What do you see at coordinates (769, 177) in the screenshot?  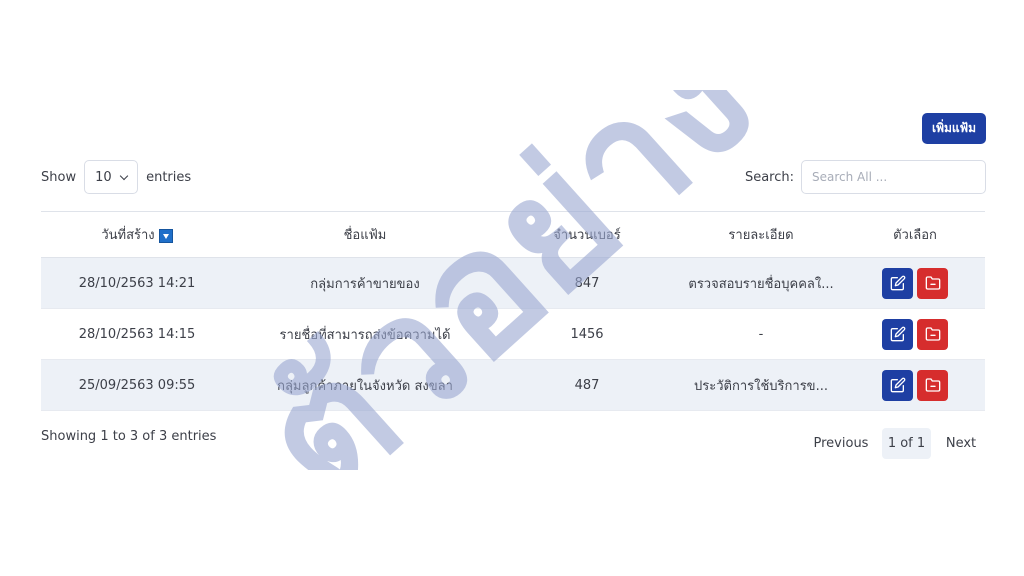 I see `search-label: Search:` at bounding box center [769, 177].